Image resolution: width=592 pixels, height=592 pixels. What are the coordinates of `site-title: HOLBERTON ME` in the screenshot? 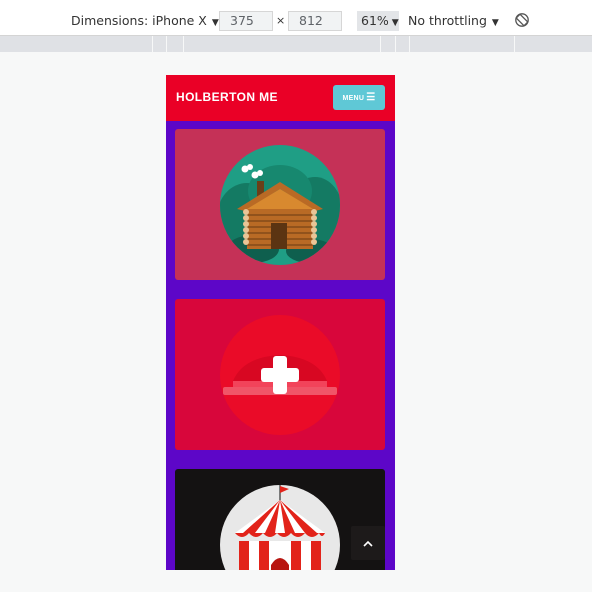 It's located at (227, 97).